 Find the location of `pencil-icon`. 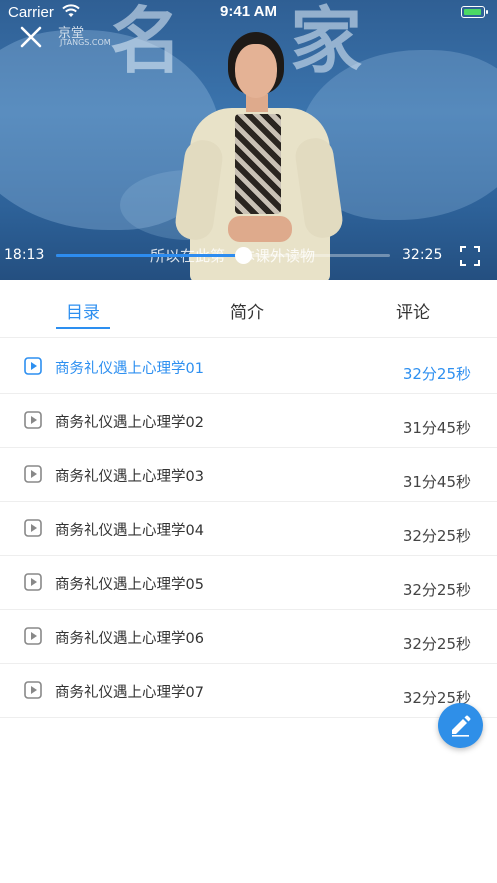

pencil-icon is located at coordinates (461, 726).